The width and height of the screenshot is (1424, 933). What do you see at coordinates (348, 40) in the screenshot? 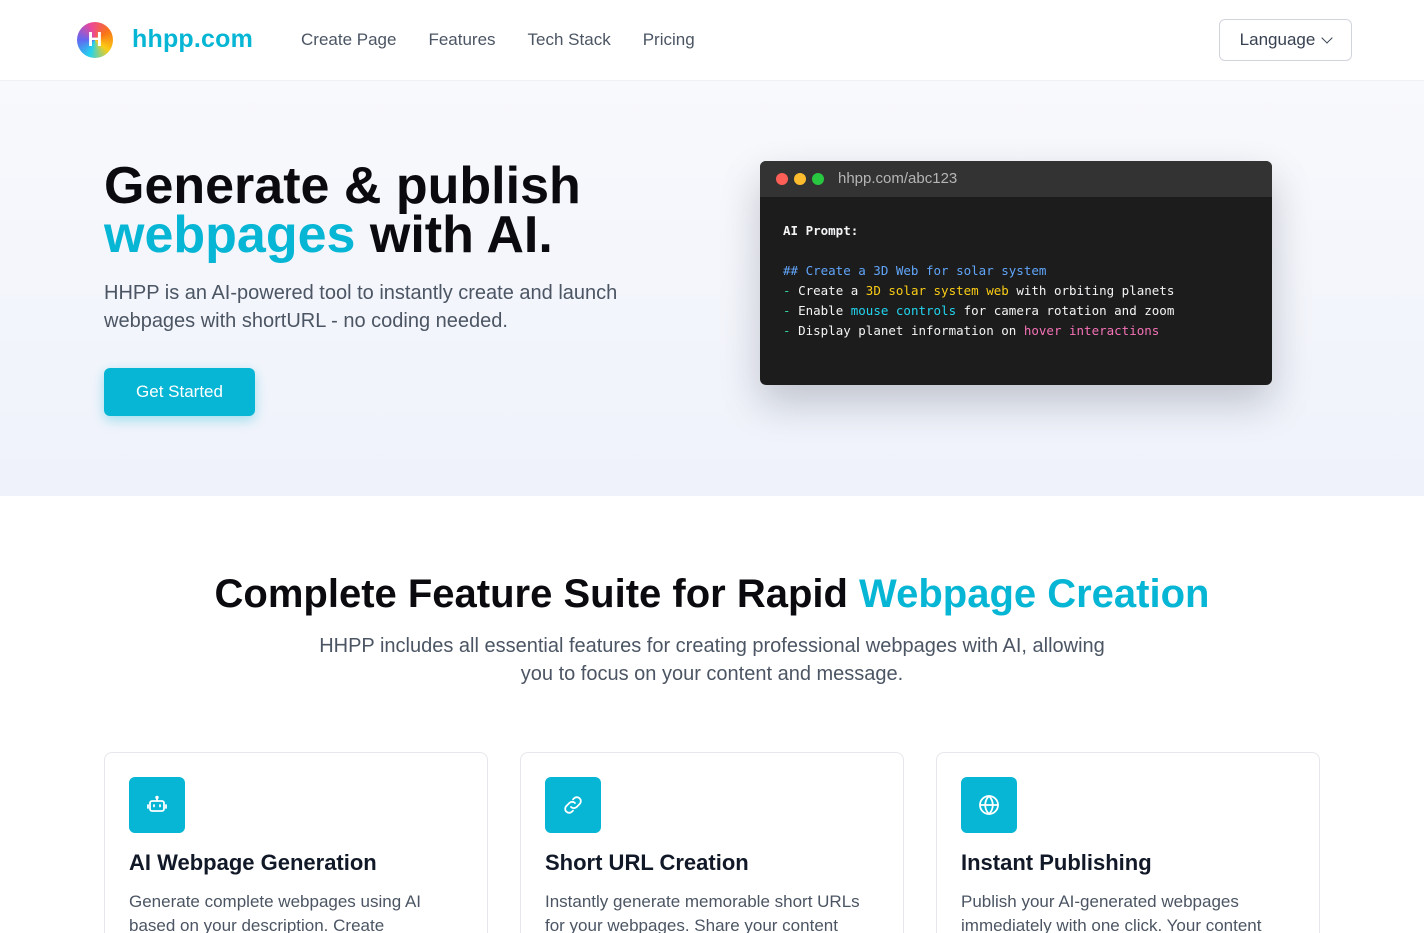
I see `nav-create-page: Create Page` at bounding box center [348, 40].